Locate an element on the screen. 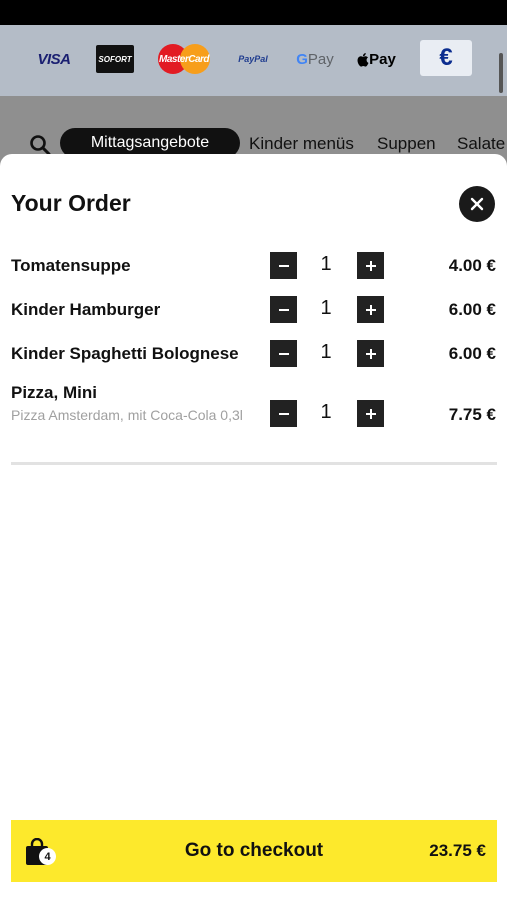 The image size is (507, 900). gpay-text: Pay is located at coordinates (320, 59).